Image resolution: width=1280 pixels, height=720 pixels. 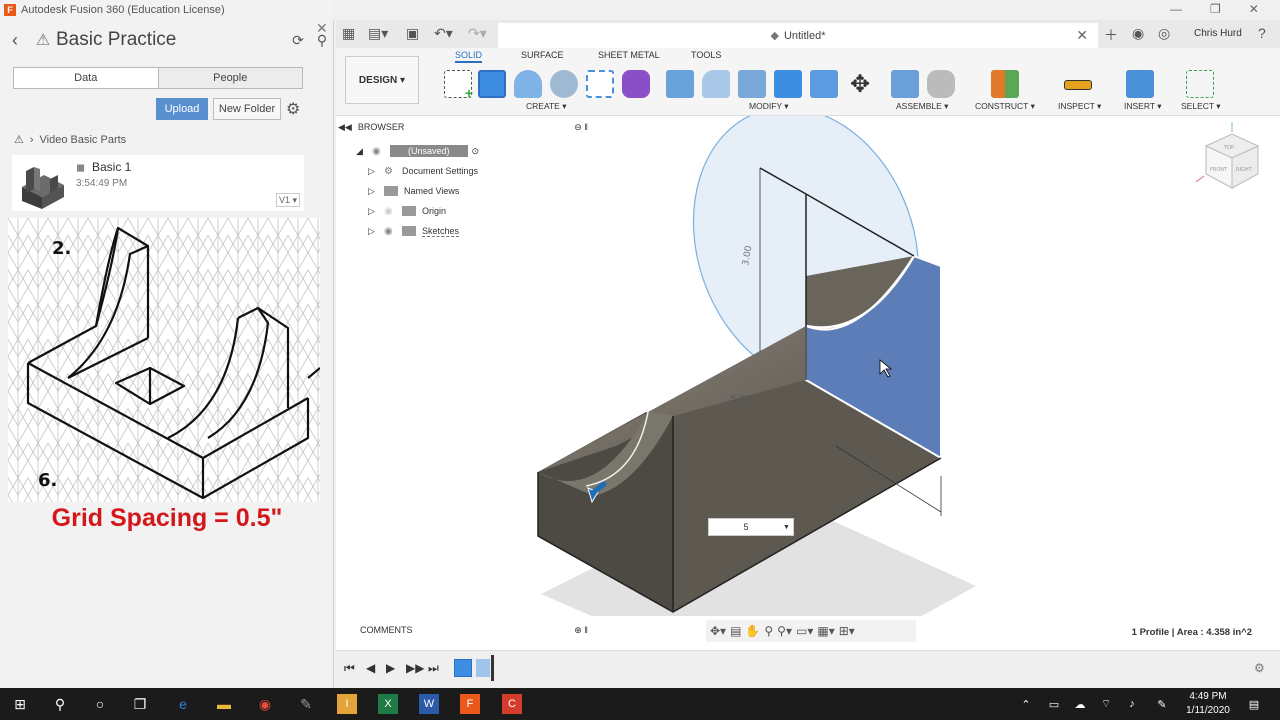 I want to click on paint-icon: ✎, so click(x=306, y=704).